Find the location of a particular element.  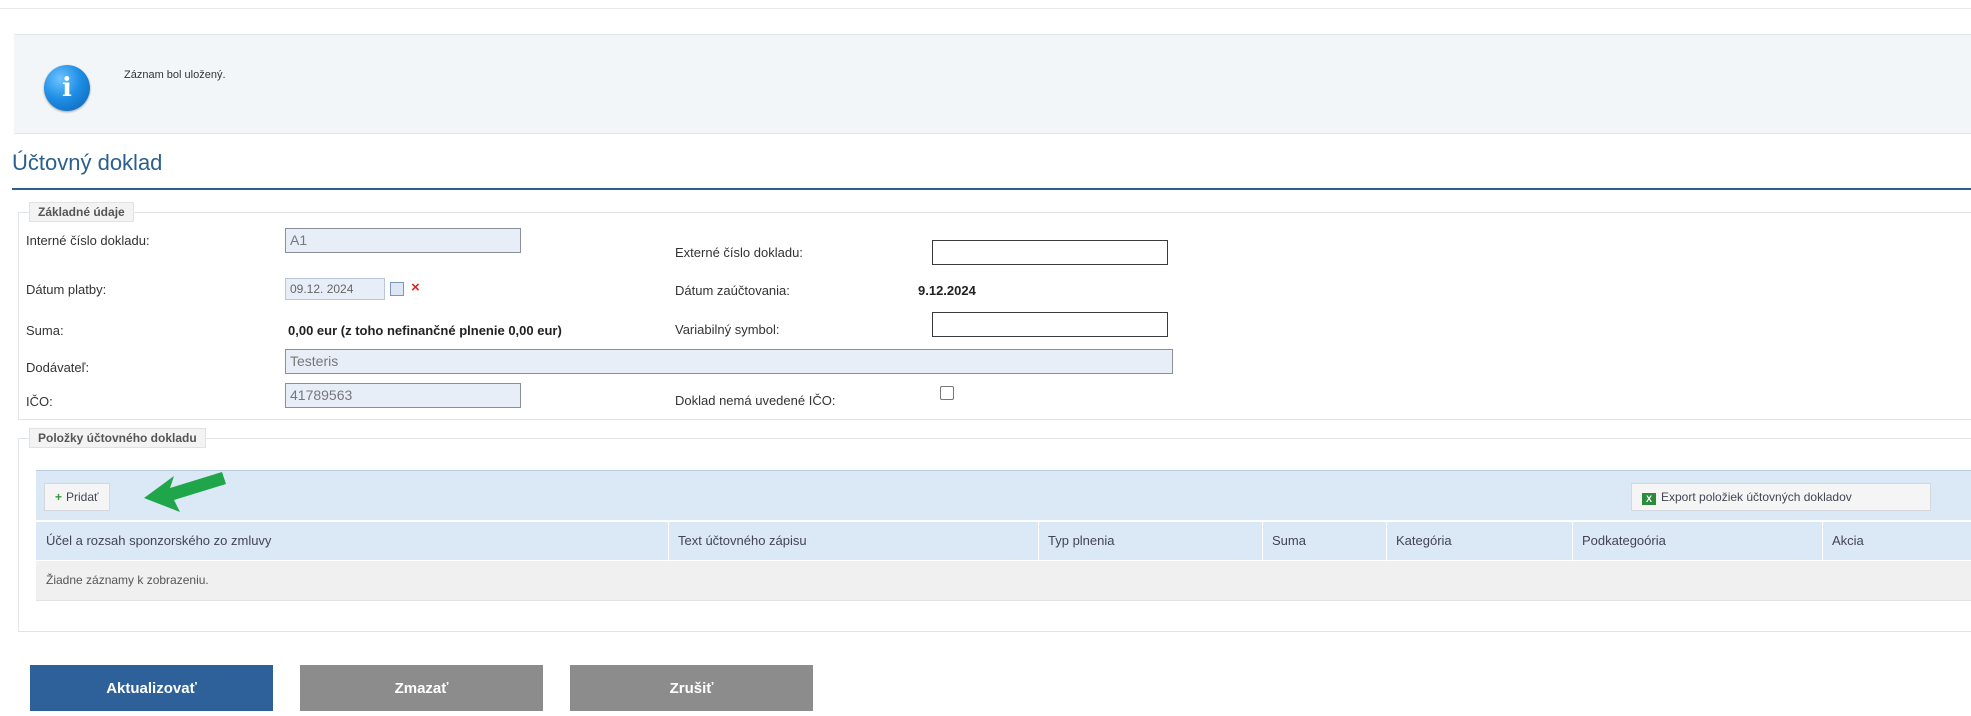

basic-info-legend: Základné údaje is located at coordinates (81, 212).